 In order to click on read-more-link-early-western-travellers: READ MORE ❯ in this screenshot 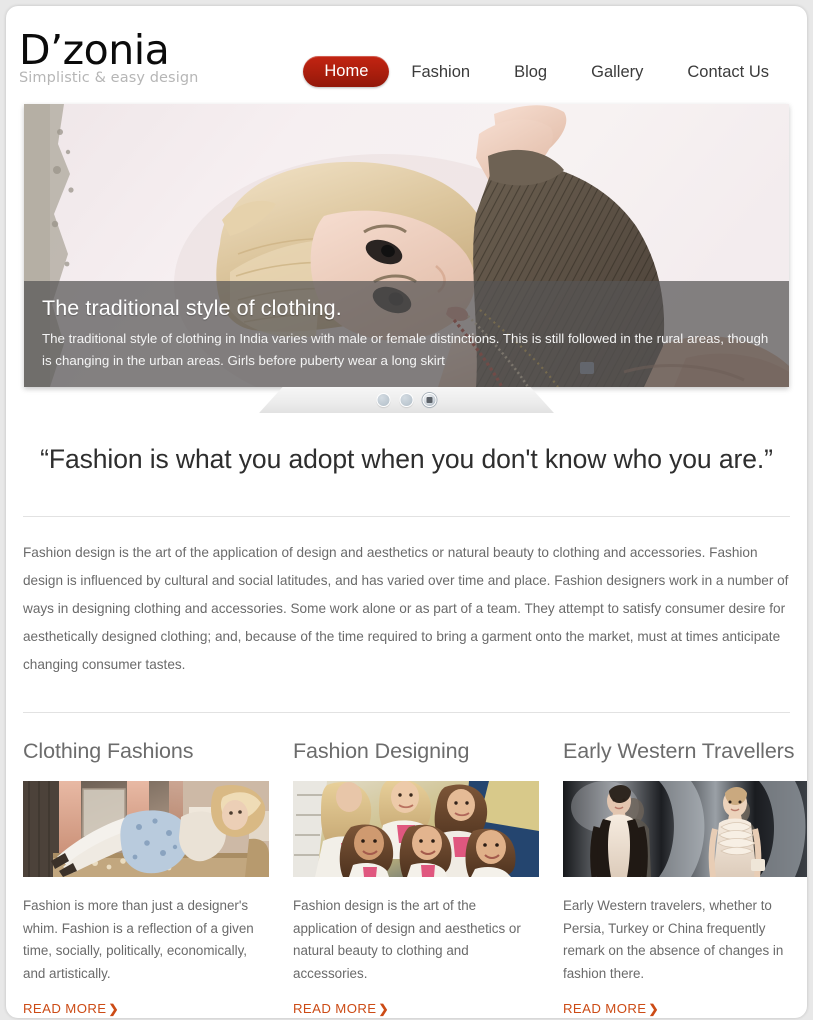, I will do `click(611, 1008)`.